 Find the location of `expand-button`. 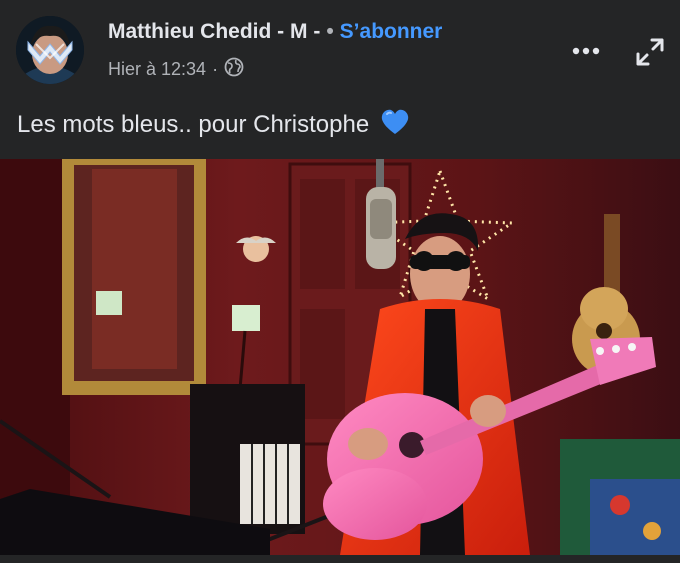

expand-button is located at coordinates (650, 52).